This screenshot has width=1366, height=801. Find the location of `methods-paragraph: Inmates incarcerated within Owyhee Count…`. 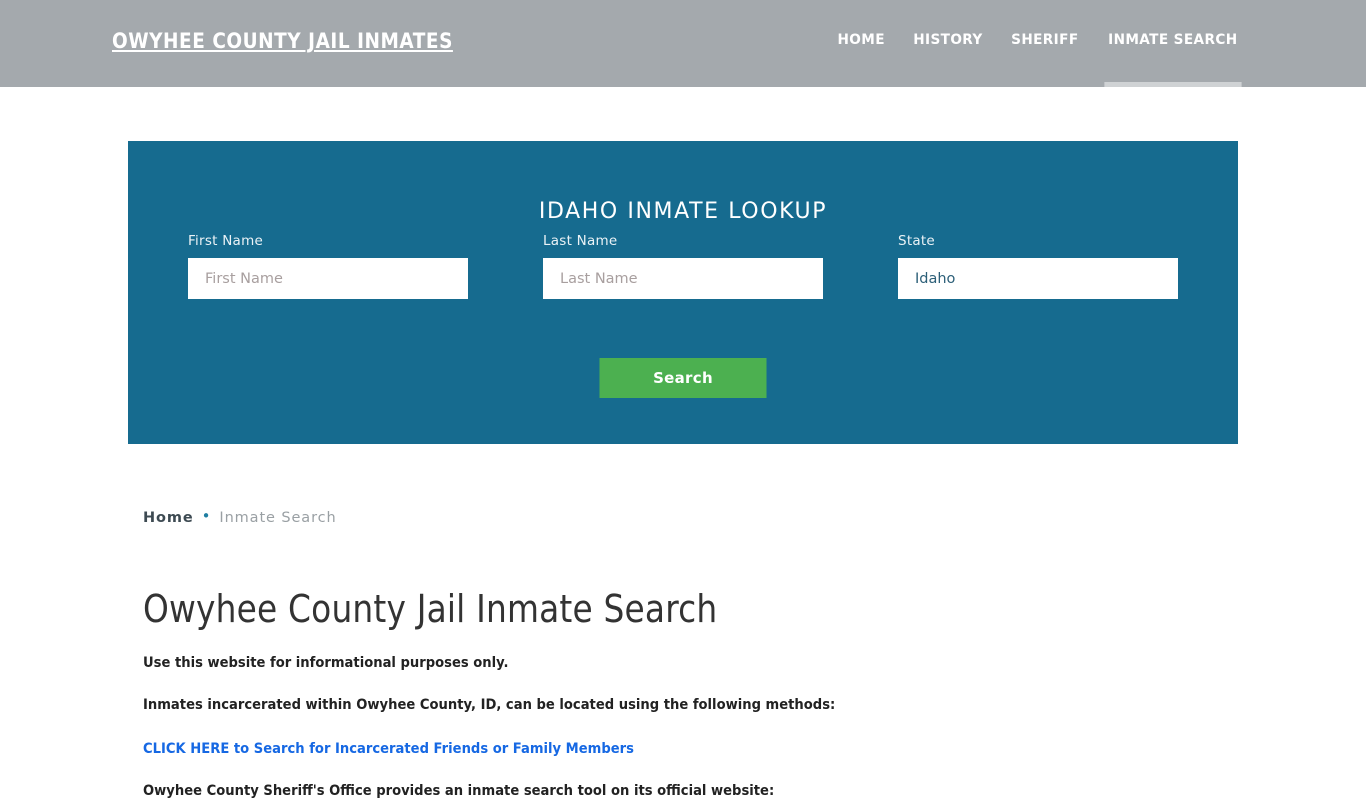

methods-paragraph: Inmates incarcerated within Owyhee Count… is located at coordinates (489, 704).